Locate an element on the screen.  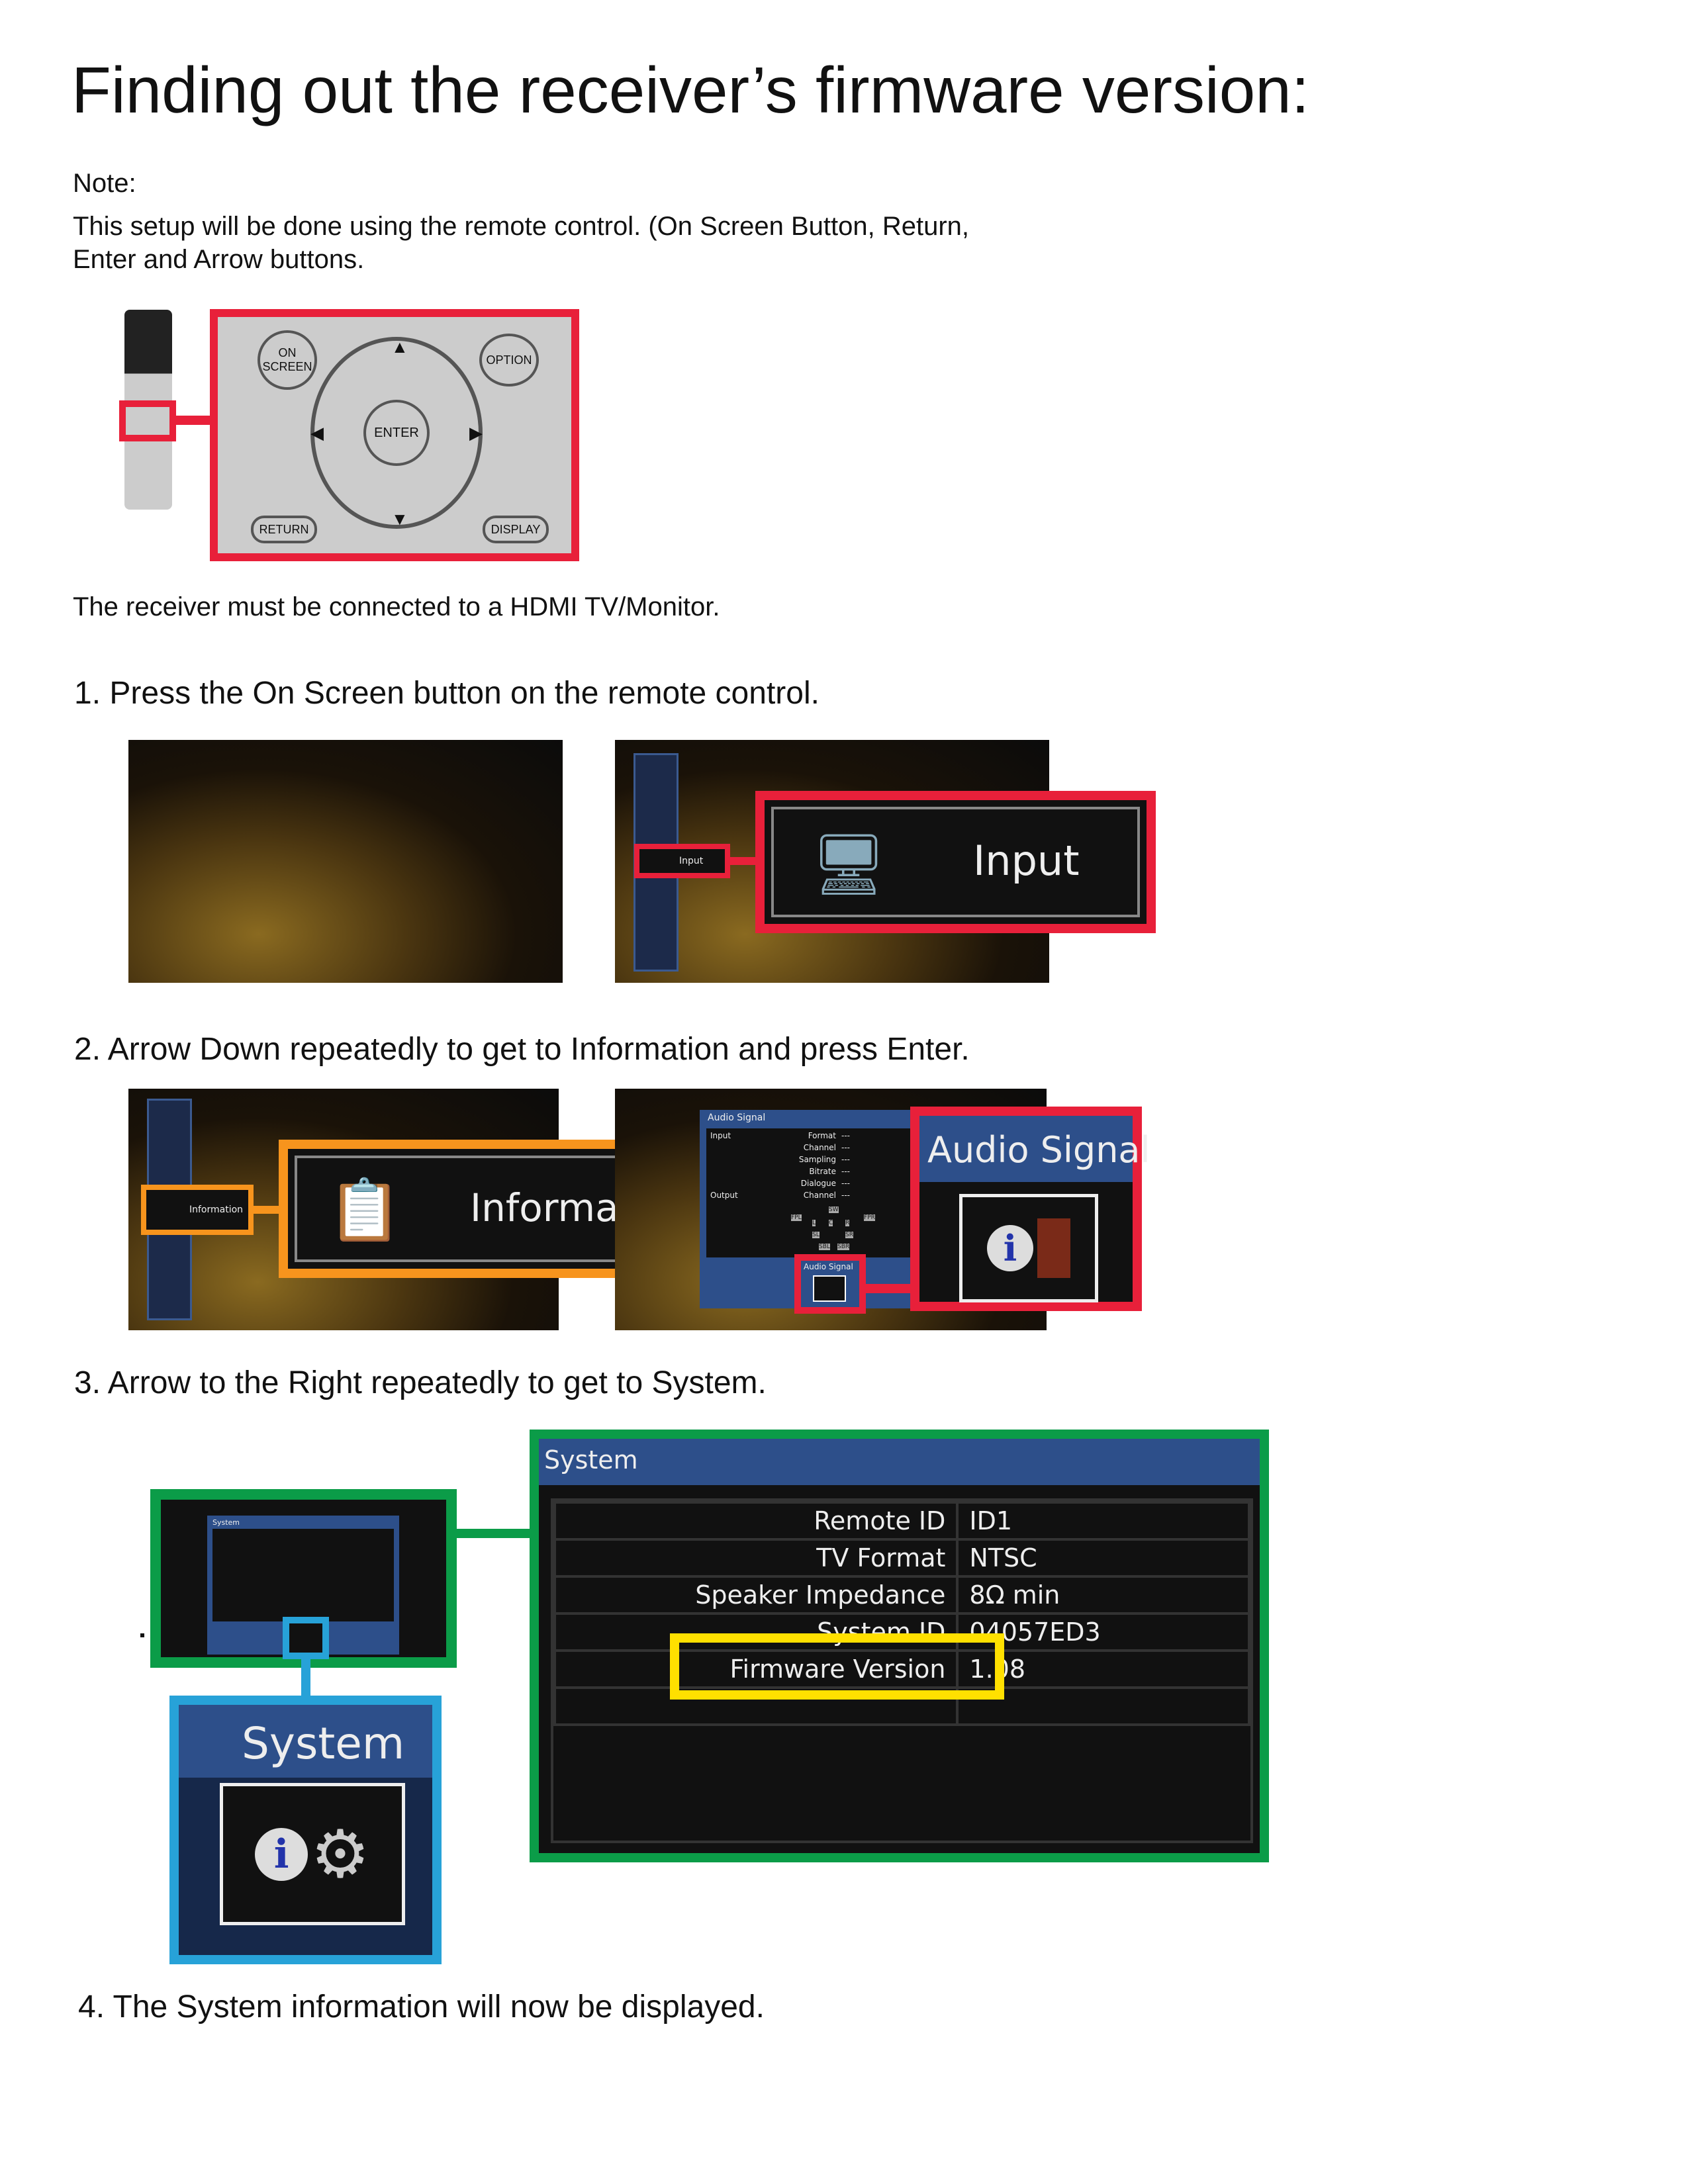
row-value: NTSC is located at coordinates (1103, 1558).